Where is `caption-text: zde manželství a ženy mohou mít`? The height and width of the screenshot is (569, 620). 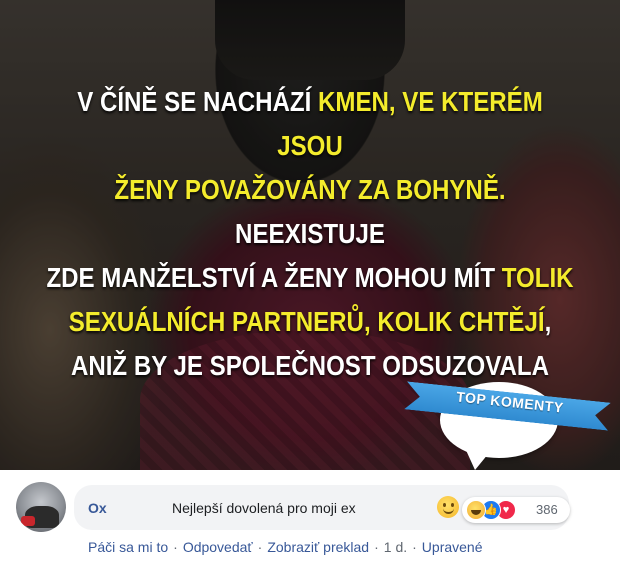 caption-text: zde manželství a ženy mohou mít is located at coordinates (274, 277).